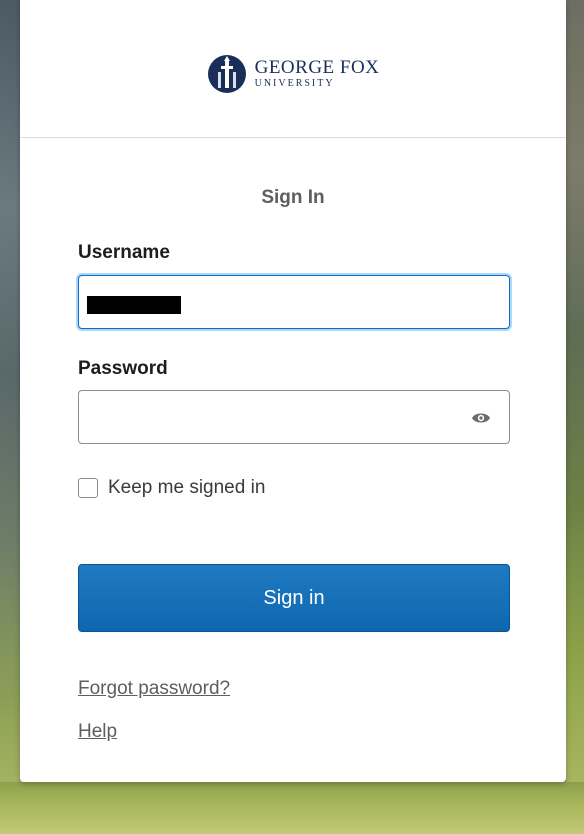 This screenshot has height=834, width=584. I want to click on eye-icon, so click(481, 418).